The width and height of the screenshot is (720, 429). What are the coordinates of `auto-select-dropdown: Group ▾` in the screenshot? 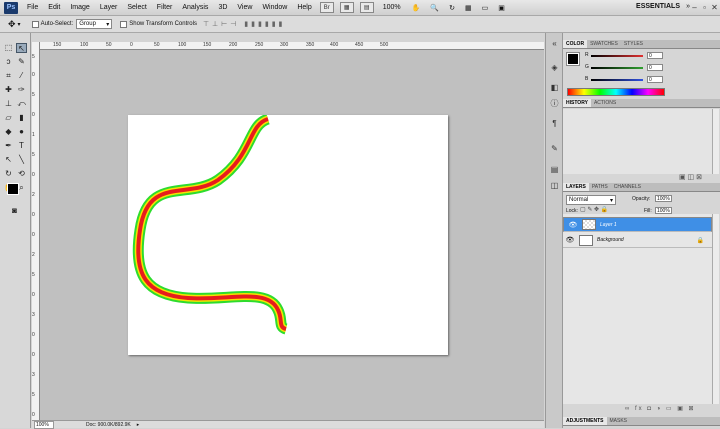 It's located at (94, 24).